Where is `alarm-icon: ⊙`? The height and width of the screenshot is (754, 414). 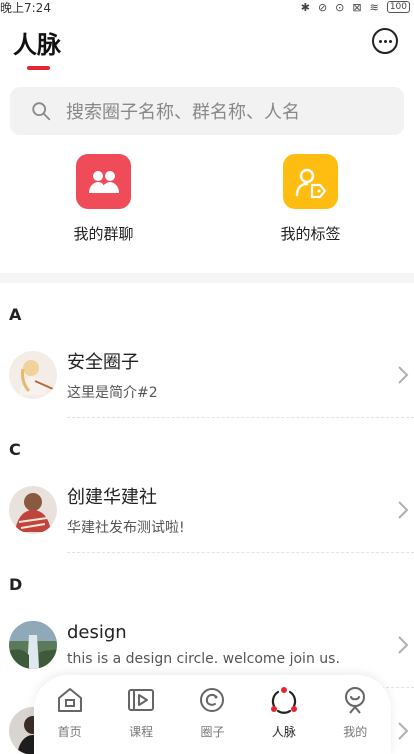 alarm-icon: ⊙ is located at coordinates (340, 7).